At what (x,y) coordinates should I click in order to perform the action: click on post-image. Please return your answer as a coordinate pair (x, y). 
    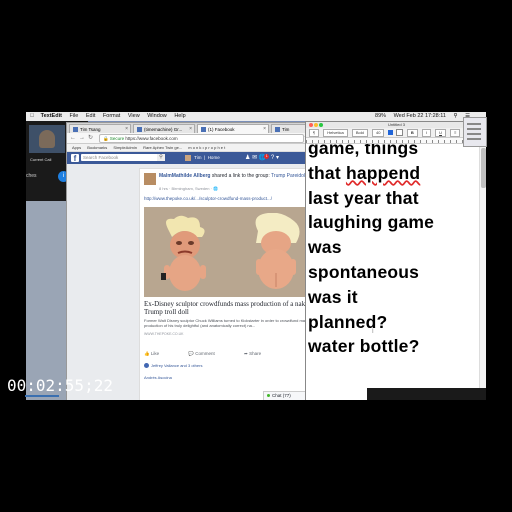
    Looking at the image, I should click on (234, 252).